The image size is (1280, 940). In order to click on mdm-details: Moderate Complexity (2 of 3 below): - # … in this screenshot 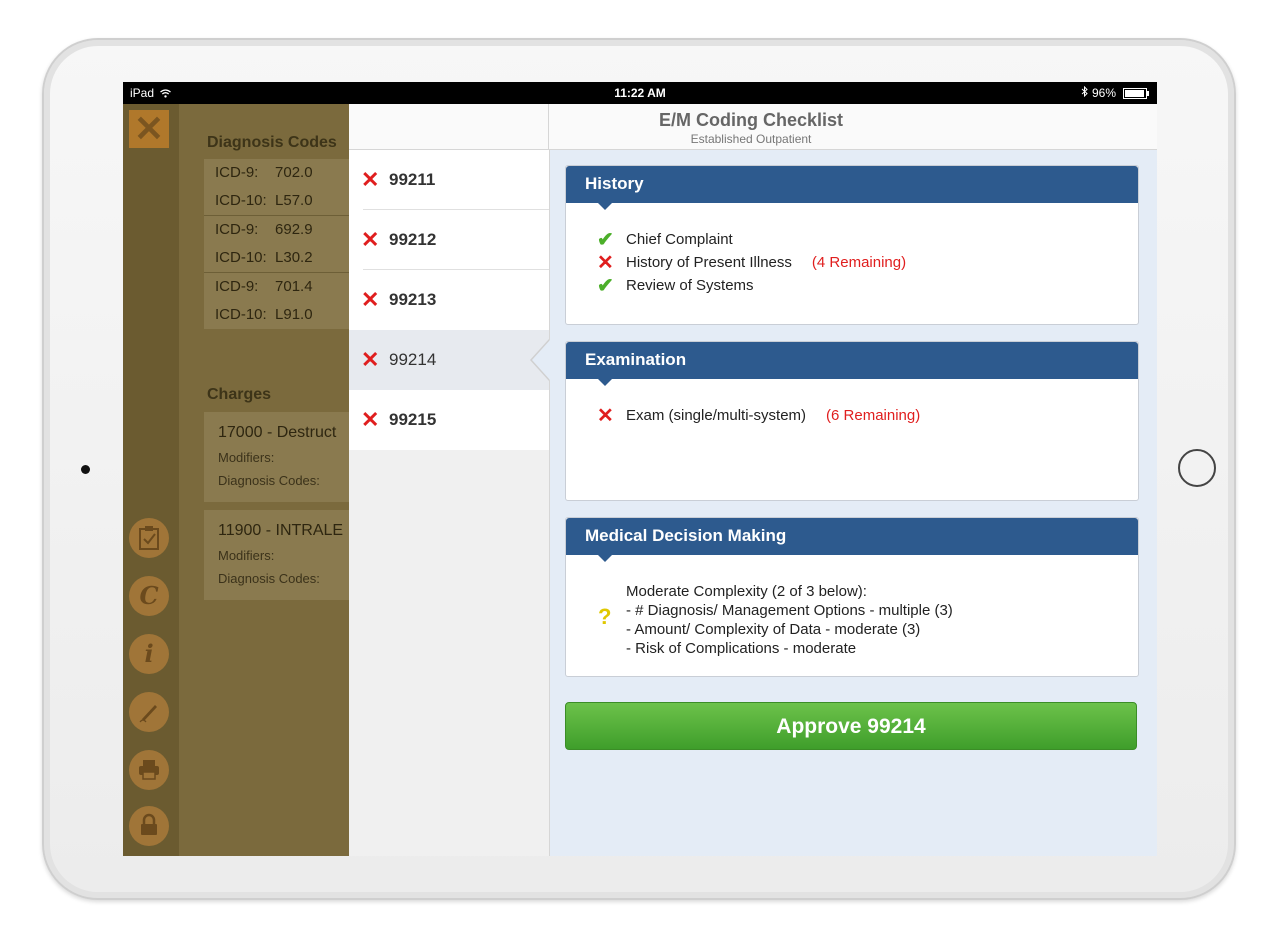, I will do `click(789, 620)`.